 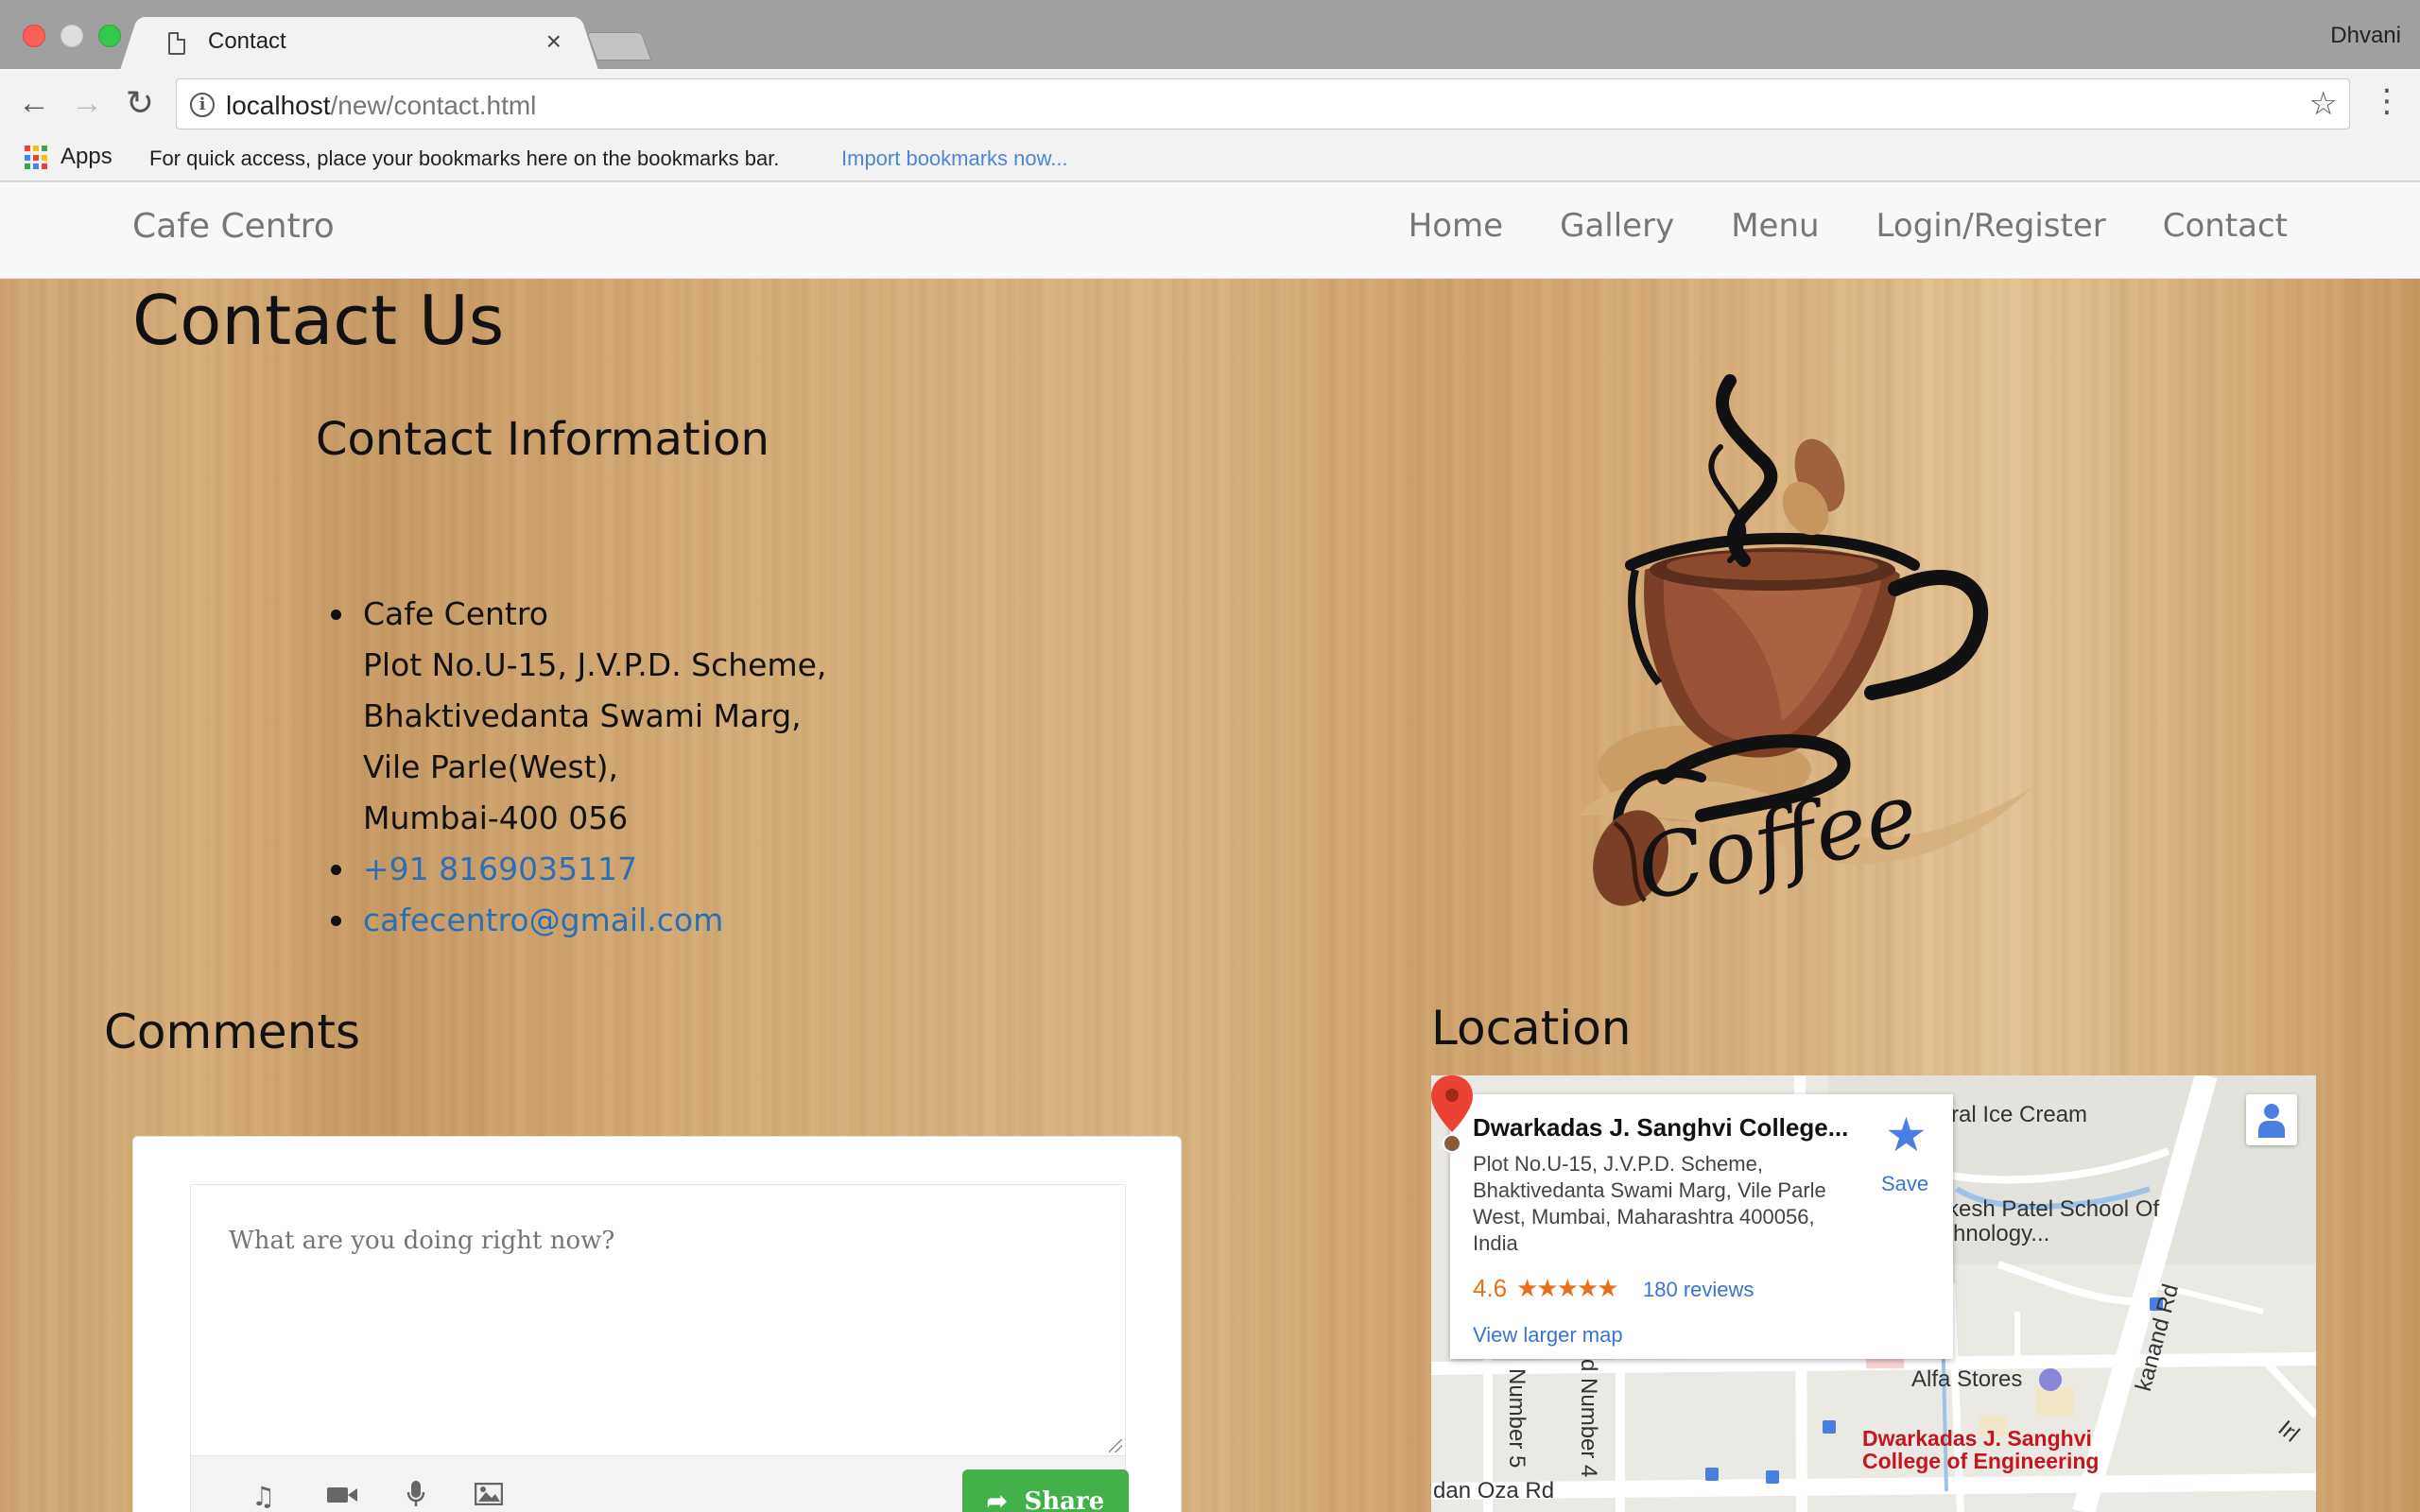 What do you see at coordinates (37, 158) in the screenshot?
I see `apps-grid-icon` at bounding box center [37, 158].